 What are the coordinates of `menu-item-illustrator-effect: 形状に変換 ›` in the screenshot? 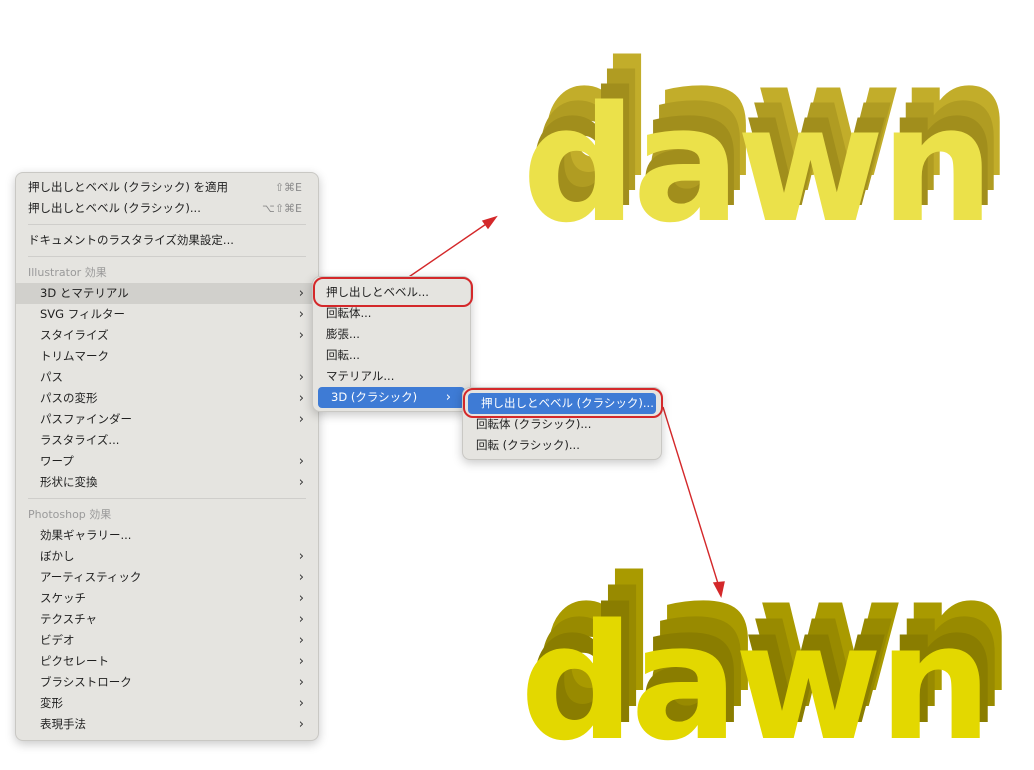 It's located at (167, 482).